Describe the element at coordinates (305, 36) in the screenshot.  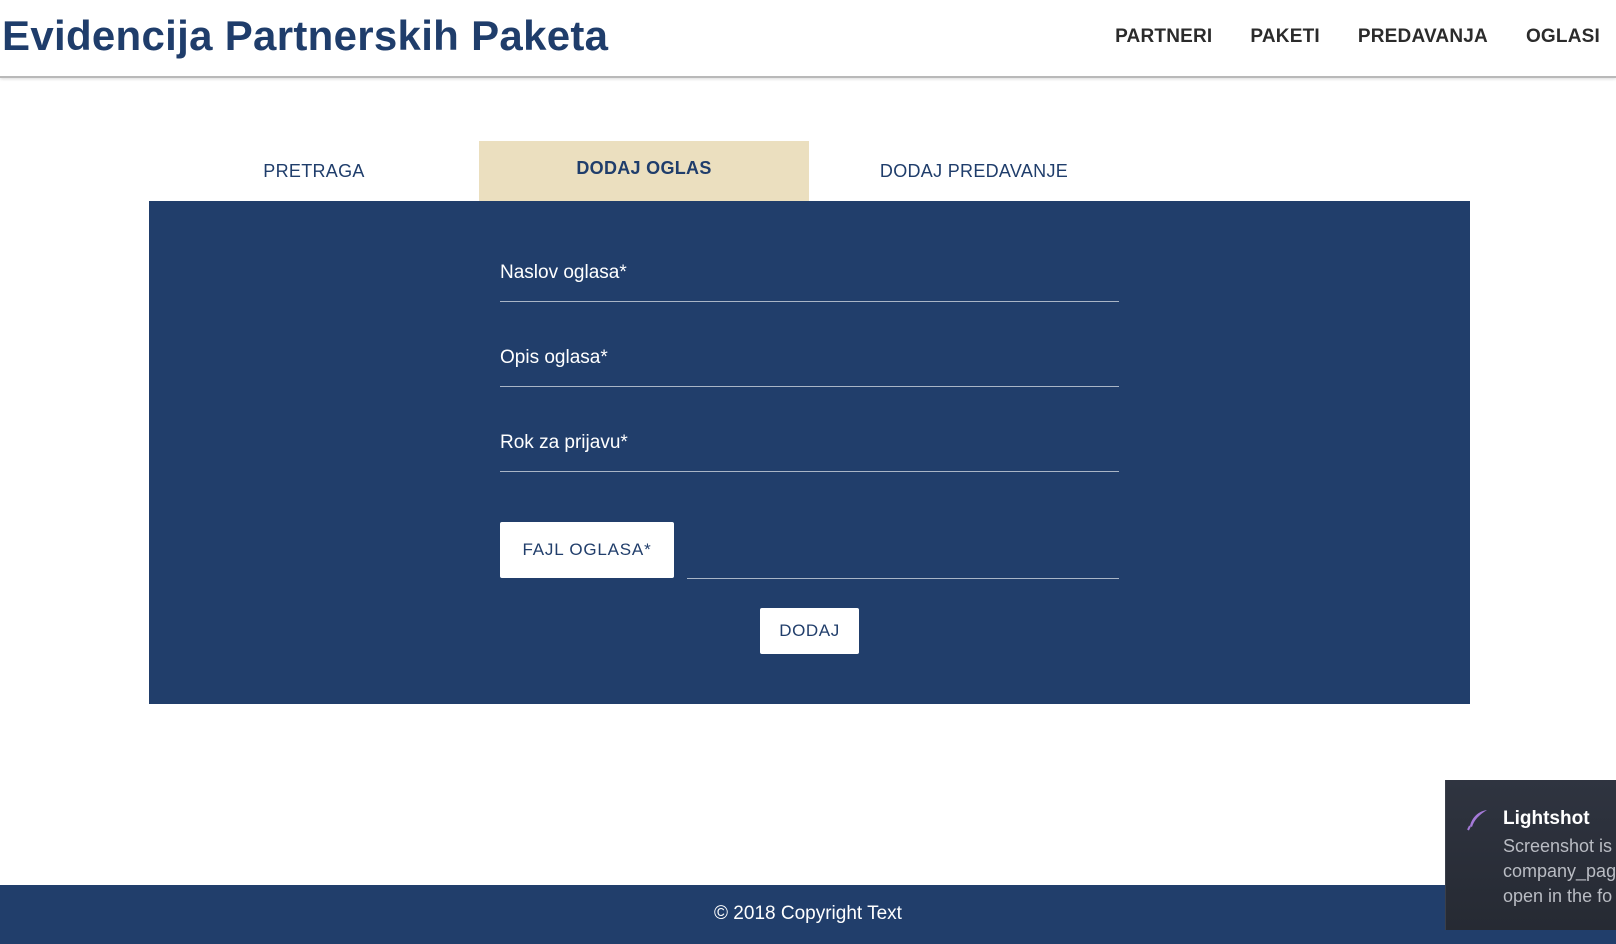
I see `site-title: Evidencija Partnerskih Paketa` at that location.